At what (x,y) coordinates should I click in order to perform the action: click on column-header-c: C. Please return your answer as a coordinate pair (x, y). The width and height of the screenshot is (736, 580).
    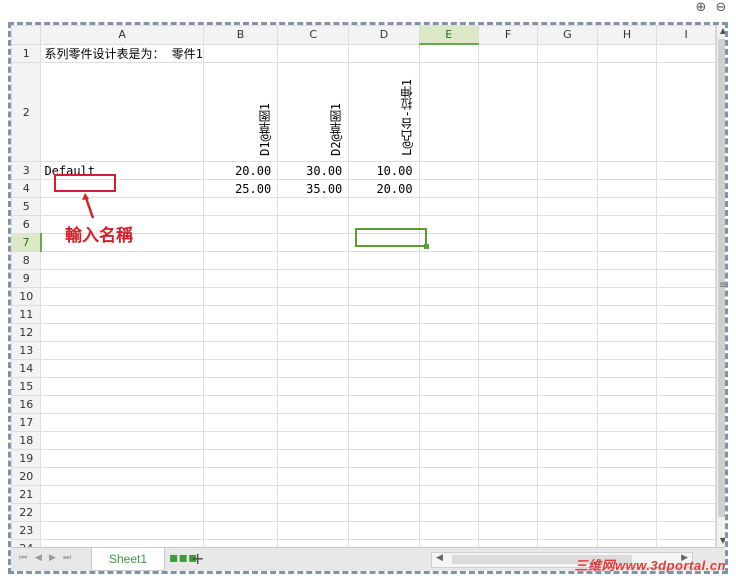
    Looking at the image, I should click on (313, 35).